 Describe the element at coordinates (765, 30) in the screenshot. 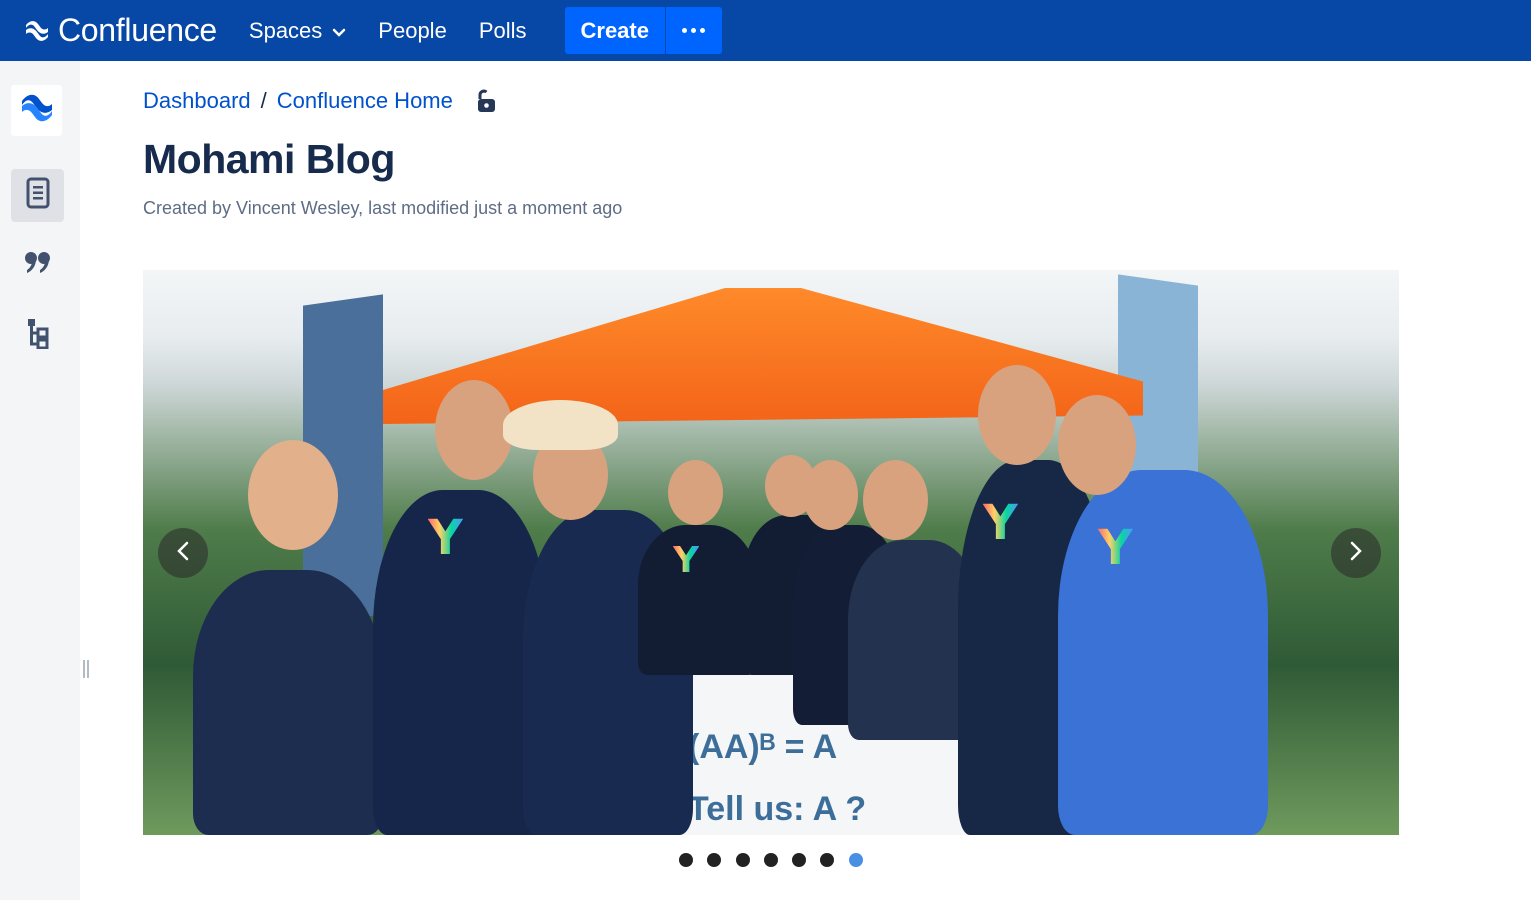

I see `top-navigation: Confluence Spaces People Polls Create` at that location.